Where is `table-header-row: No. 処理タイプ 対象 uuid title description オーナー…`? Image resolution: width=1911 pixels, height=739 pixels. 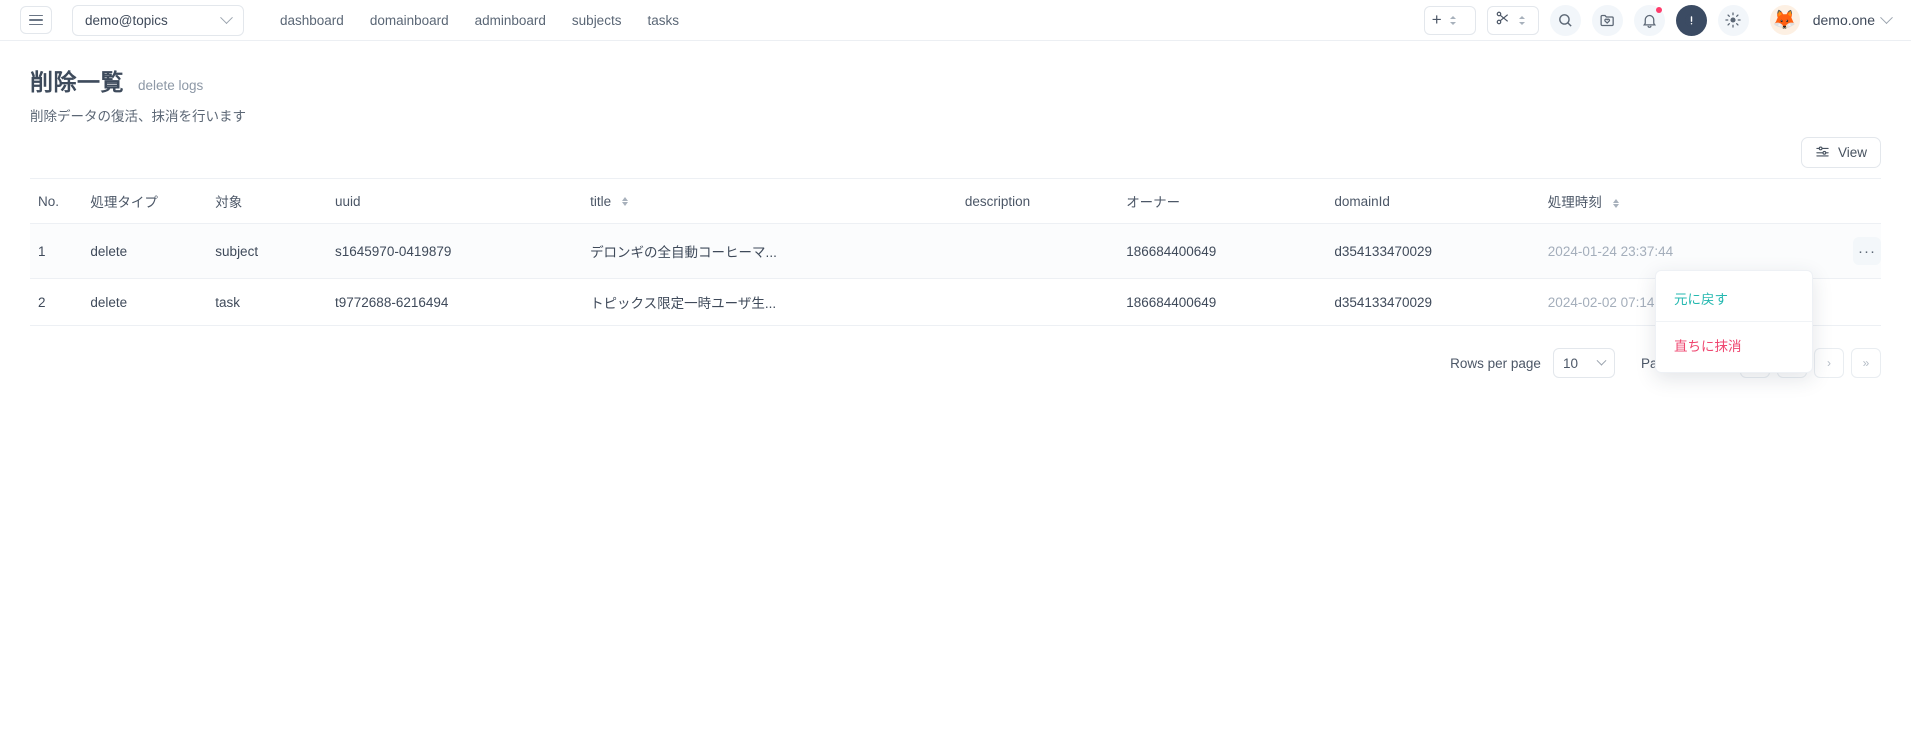
table-header-row: No. 処理タイプ 対象 uuid title description オーナー… is located at coordinates (955, 201).